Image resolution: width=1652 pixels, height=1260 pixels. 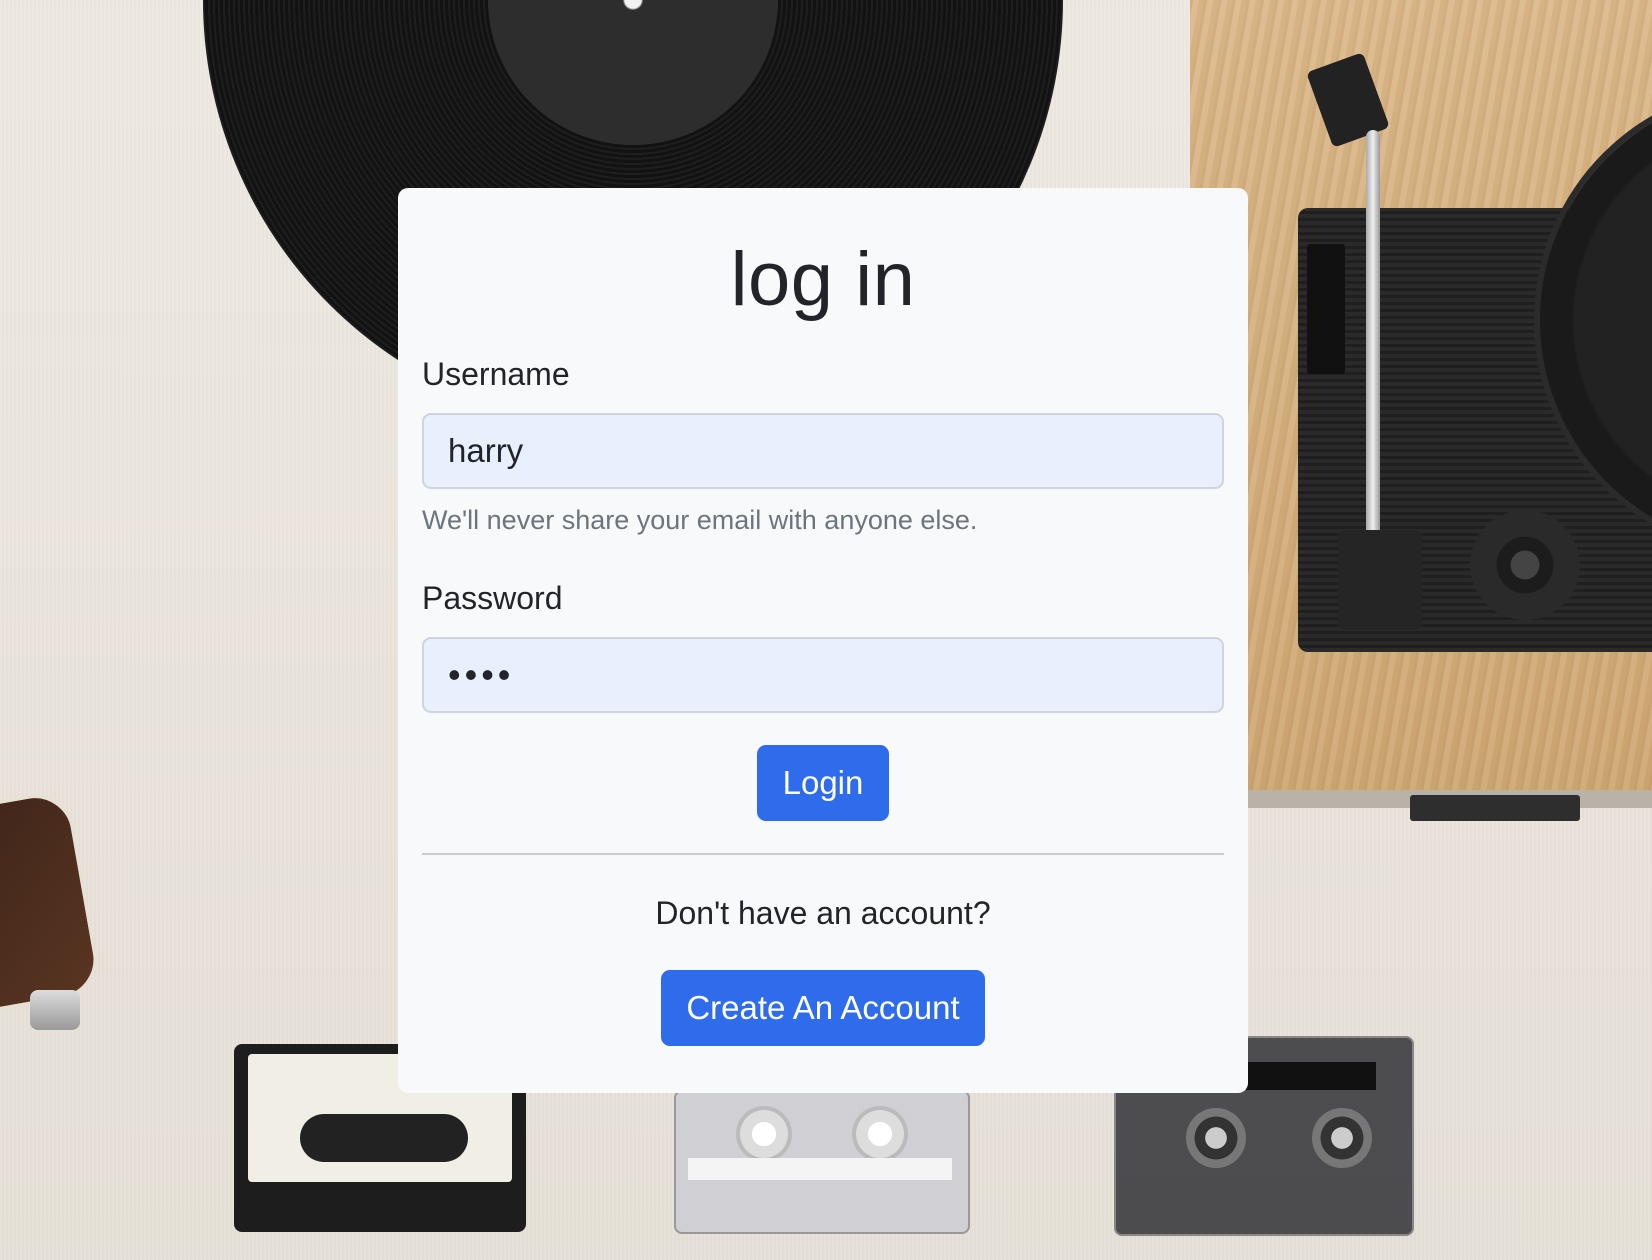 I want to click on username-input, so click(x=823, y=451).